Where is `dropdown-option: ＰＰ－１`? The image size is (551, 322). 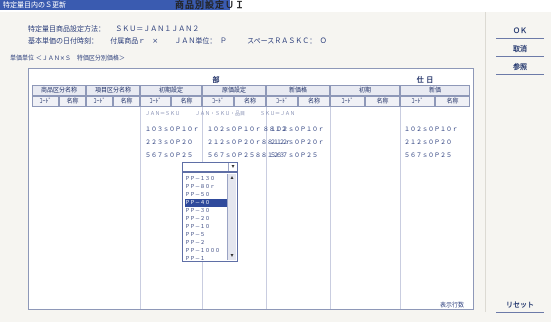 dropdown-option: ＰＰ－１ is located at coordinates (206, 258).